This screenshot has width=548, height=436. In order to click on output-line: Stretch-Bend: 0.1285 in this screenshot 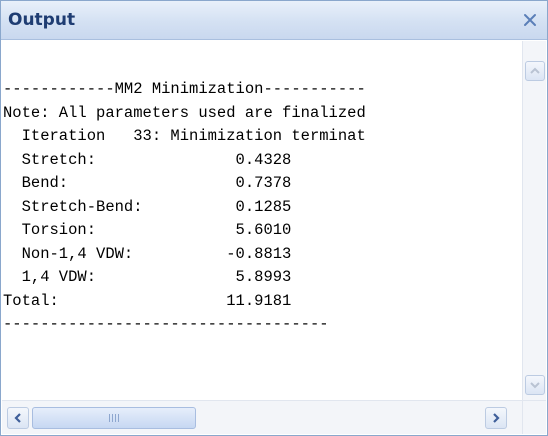, I will do `click(147, 206)`.